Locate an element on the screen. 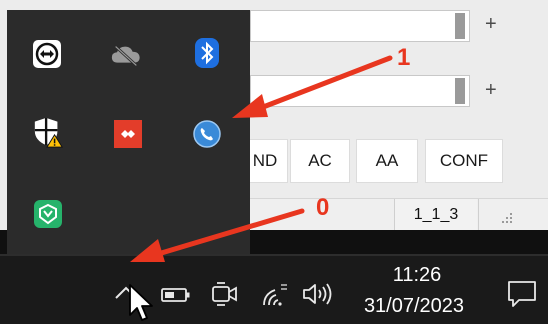 The height and width of the screenshot is (328, 548). arrow-one is located at coordinates (312, 86).